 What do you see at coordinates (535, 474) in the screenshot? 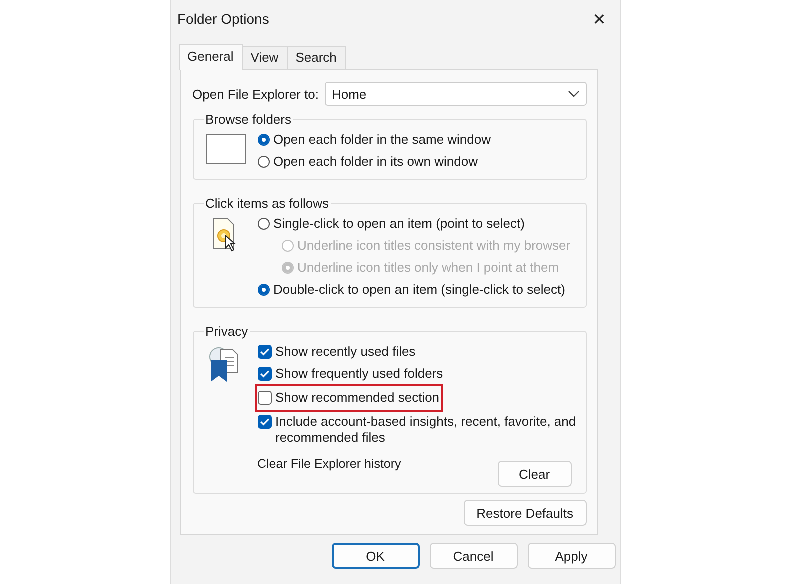
I see `clear-button: Clear` at bounding box center [535, 474].